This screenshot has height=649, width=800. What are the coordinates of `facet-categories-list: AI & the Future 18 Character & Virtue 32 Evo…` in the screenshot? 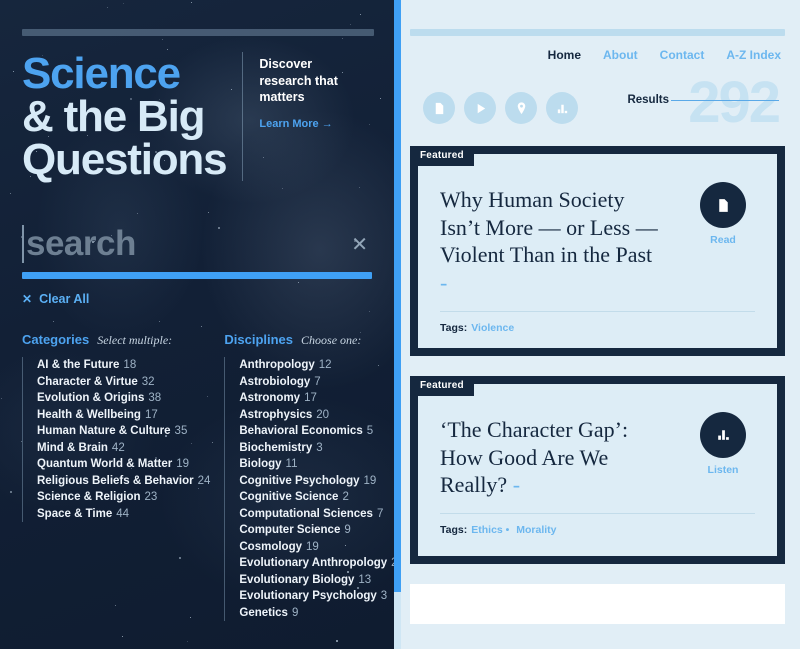 It's located at (116, 440).